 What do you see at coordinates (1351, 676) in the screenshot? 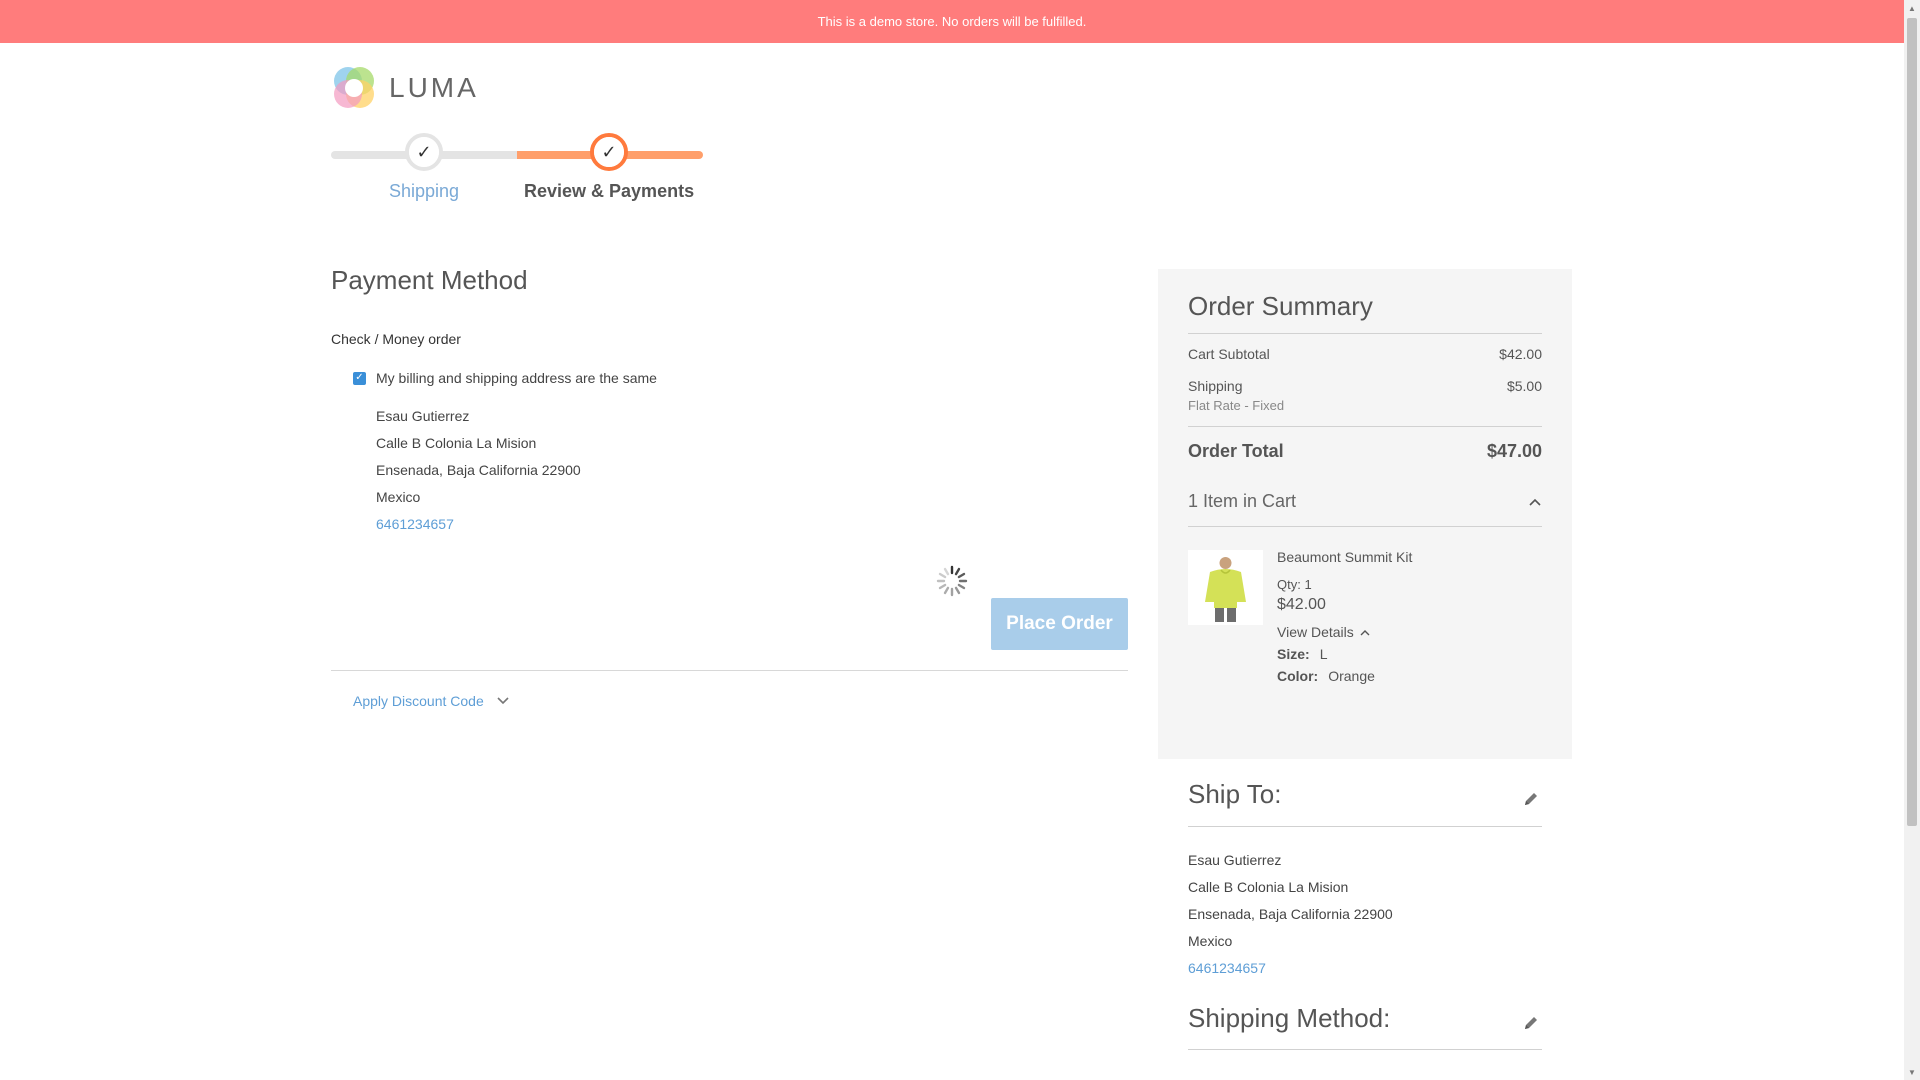
I see `color-value: Orange` at bounding box center [1351, 676].